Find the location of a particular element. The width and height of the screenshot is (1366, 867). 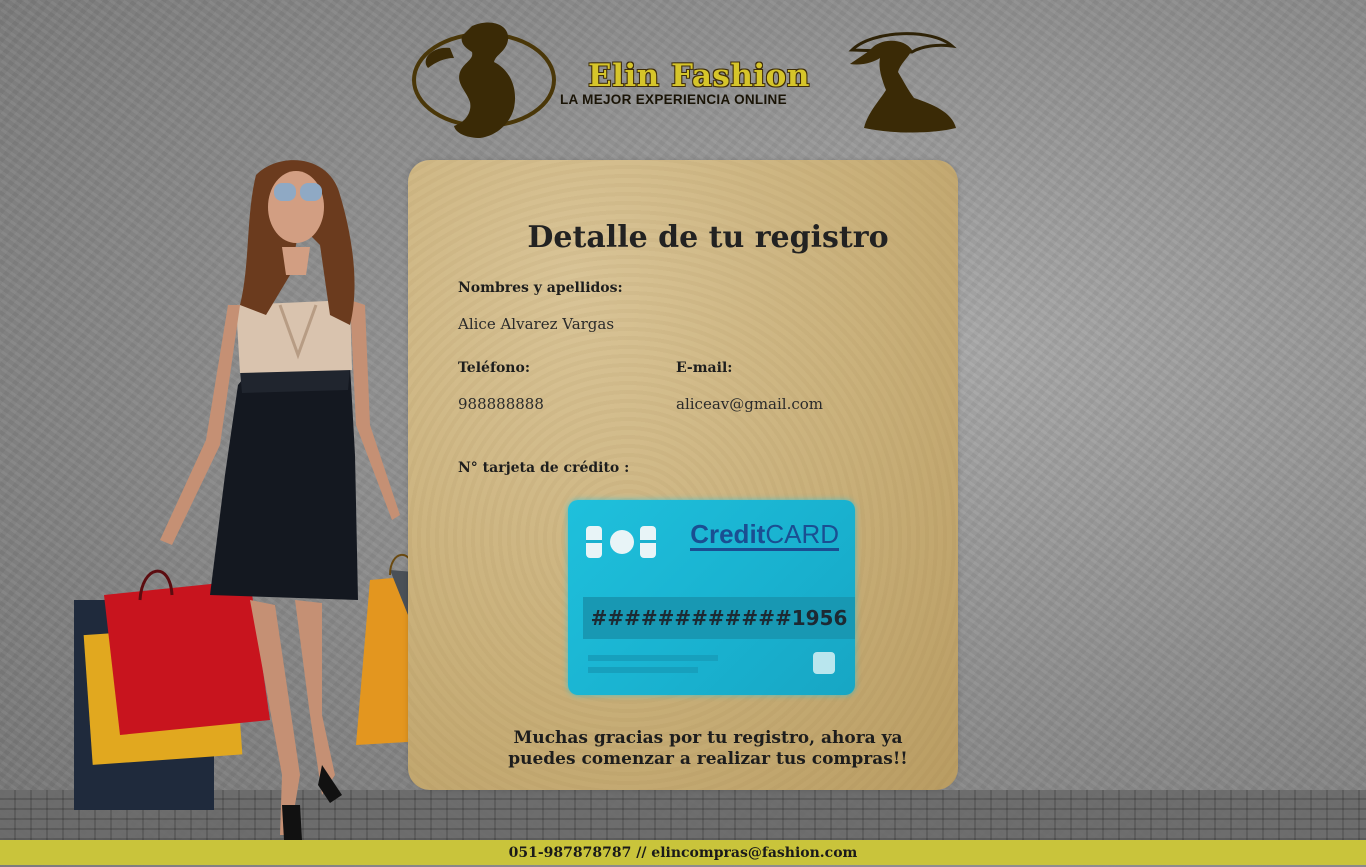

name-label: Nombres y apellidos: is located at coordinates (540, 288).